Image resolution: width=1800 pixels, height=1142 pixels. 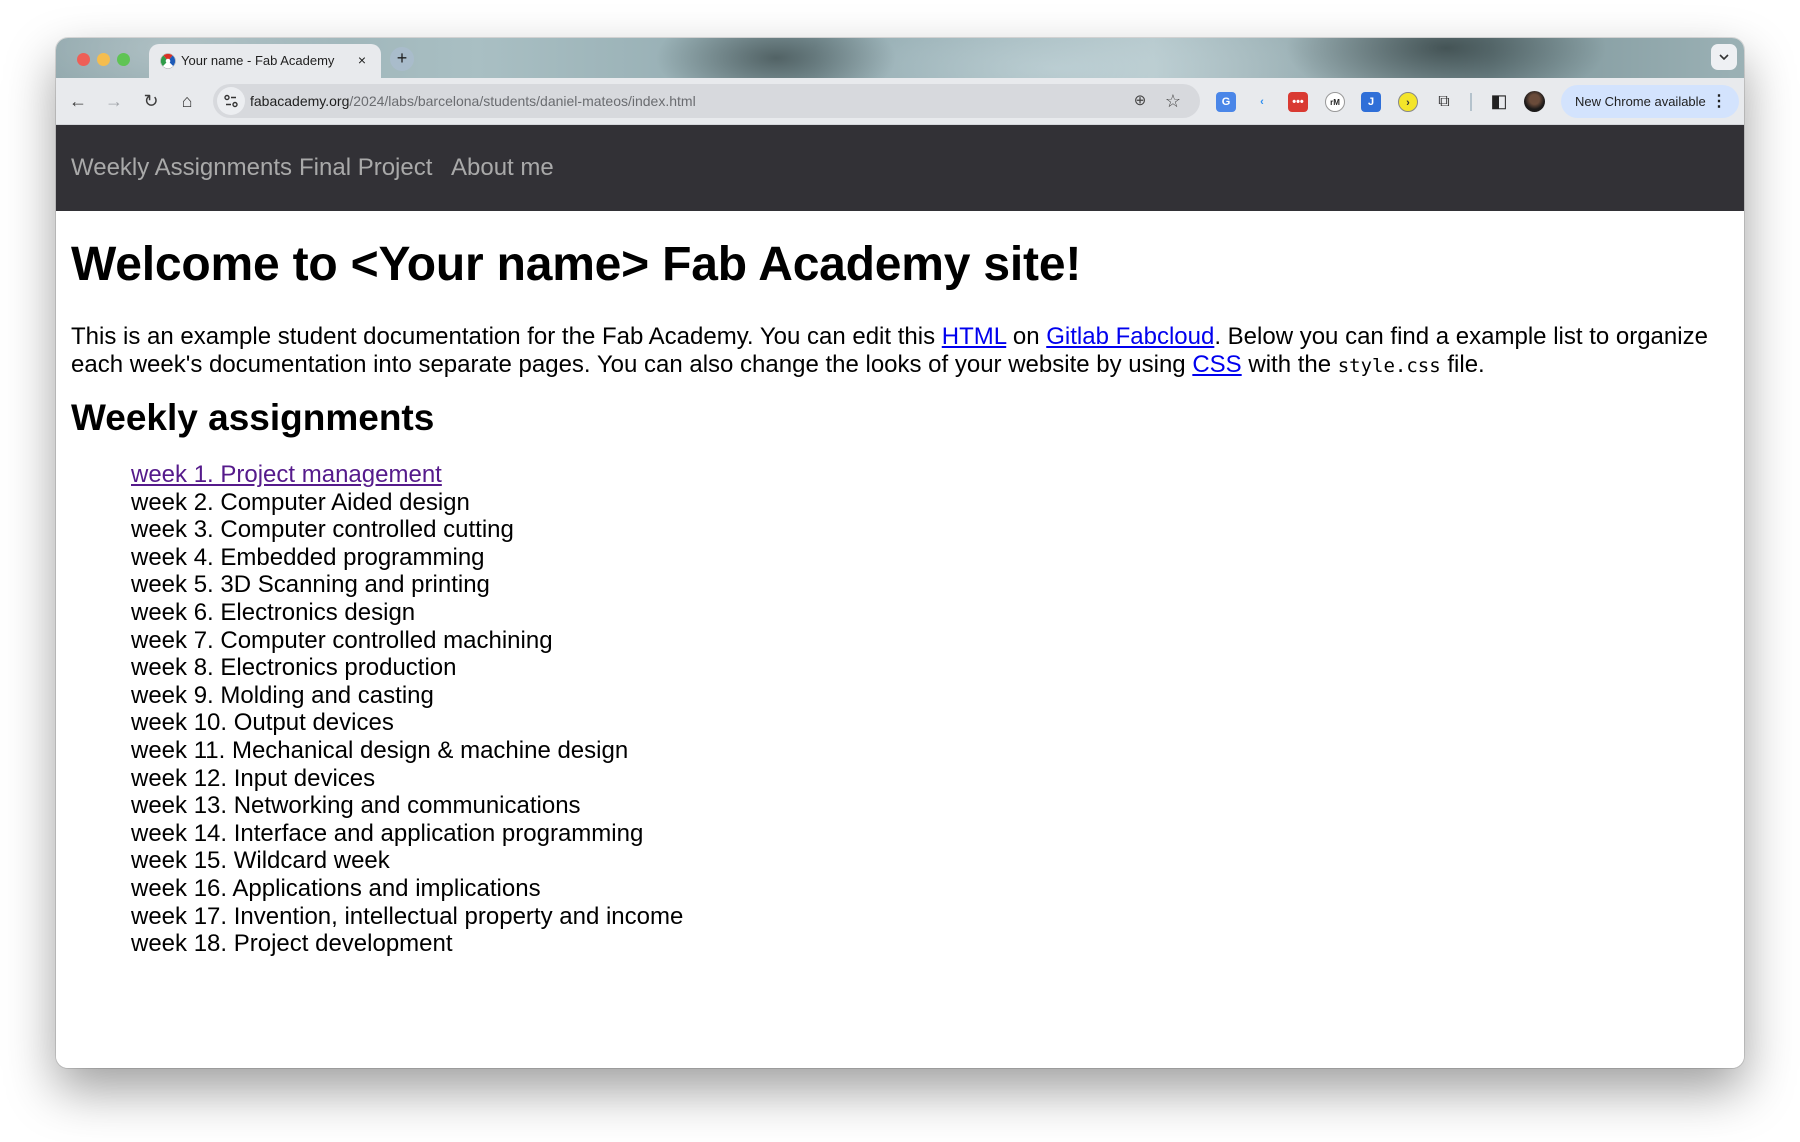 I want to click on new-chrome-available-button: New Chrome available ⋮, so click(x=1650, y=101).